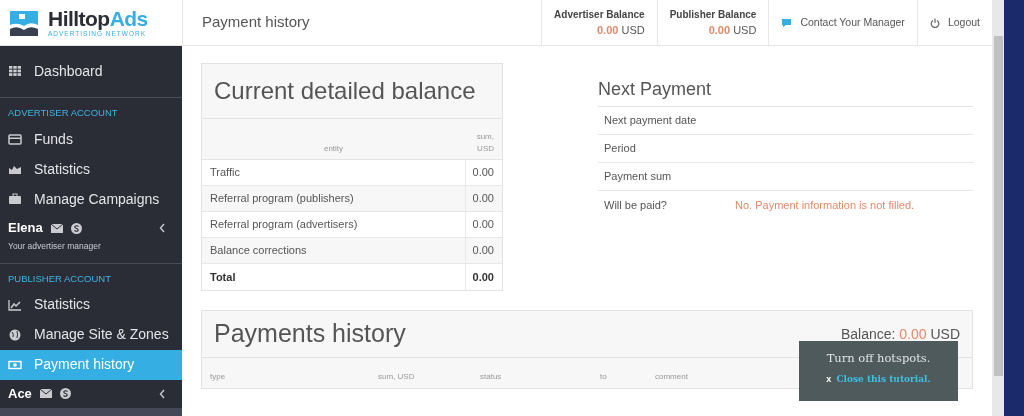 This screenshot has height=416, width=1024. What do you see at coordinates (842, 22) in the screenshot?
I see `contact-manager-link: Contact Your Manager` at bounding box center [842, 22].